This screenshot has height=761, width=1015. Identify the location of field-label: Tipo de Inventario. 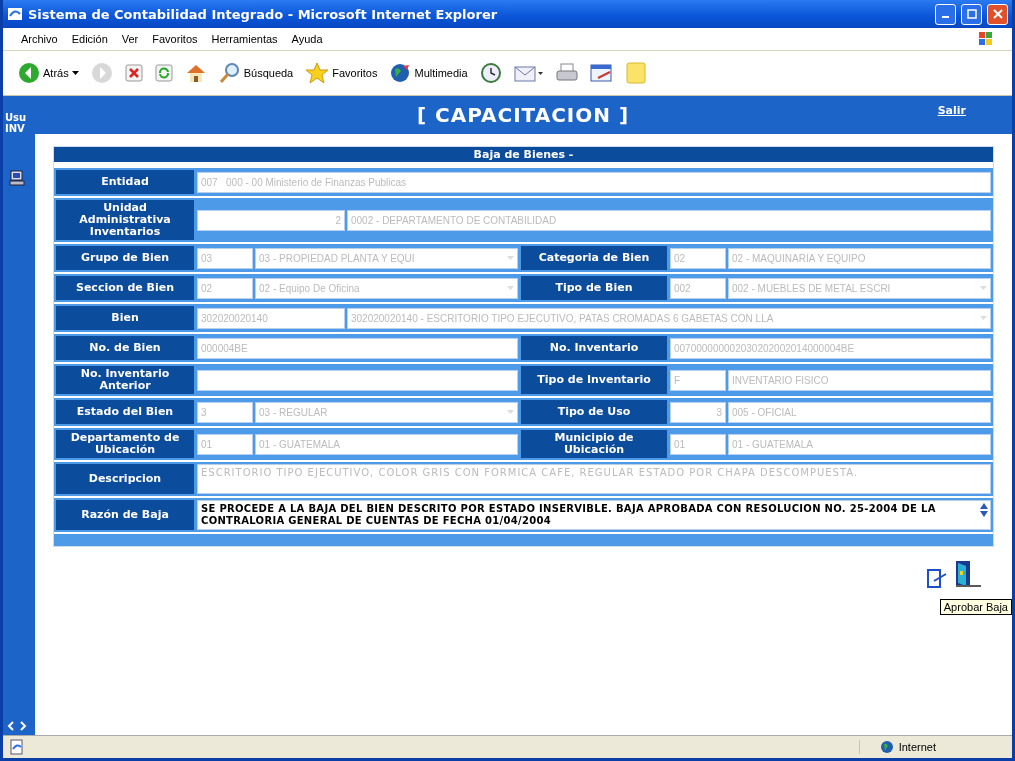
(594, 380).